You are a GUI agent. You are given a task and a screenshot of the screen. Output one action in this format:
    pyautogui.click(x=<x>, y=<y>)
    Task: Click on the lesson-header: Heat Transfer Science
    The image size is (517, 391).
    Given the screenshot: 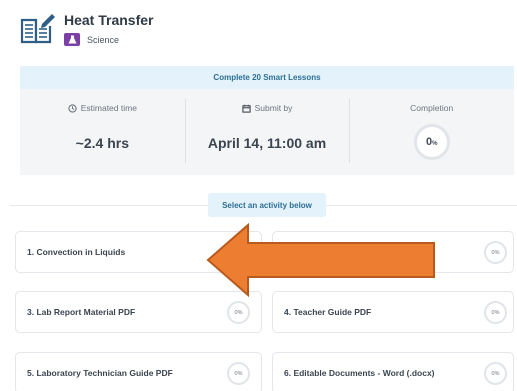 What is the action you would take?
    pyautogui.click(x=86, y=28)
    